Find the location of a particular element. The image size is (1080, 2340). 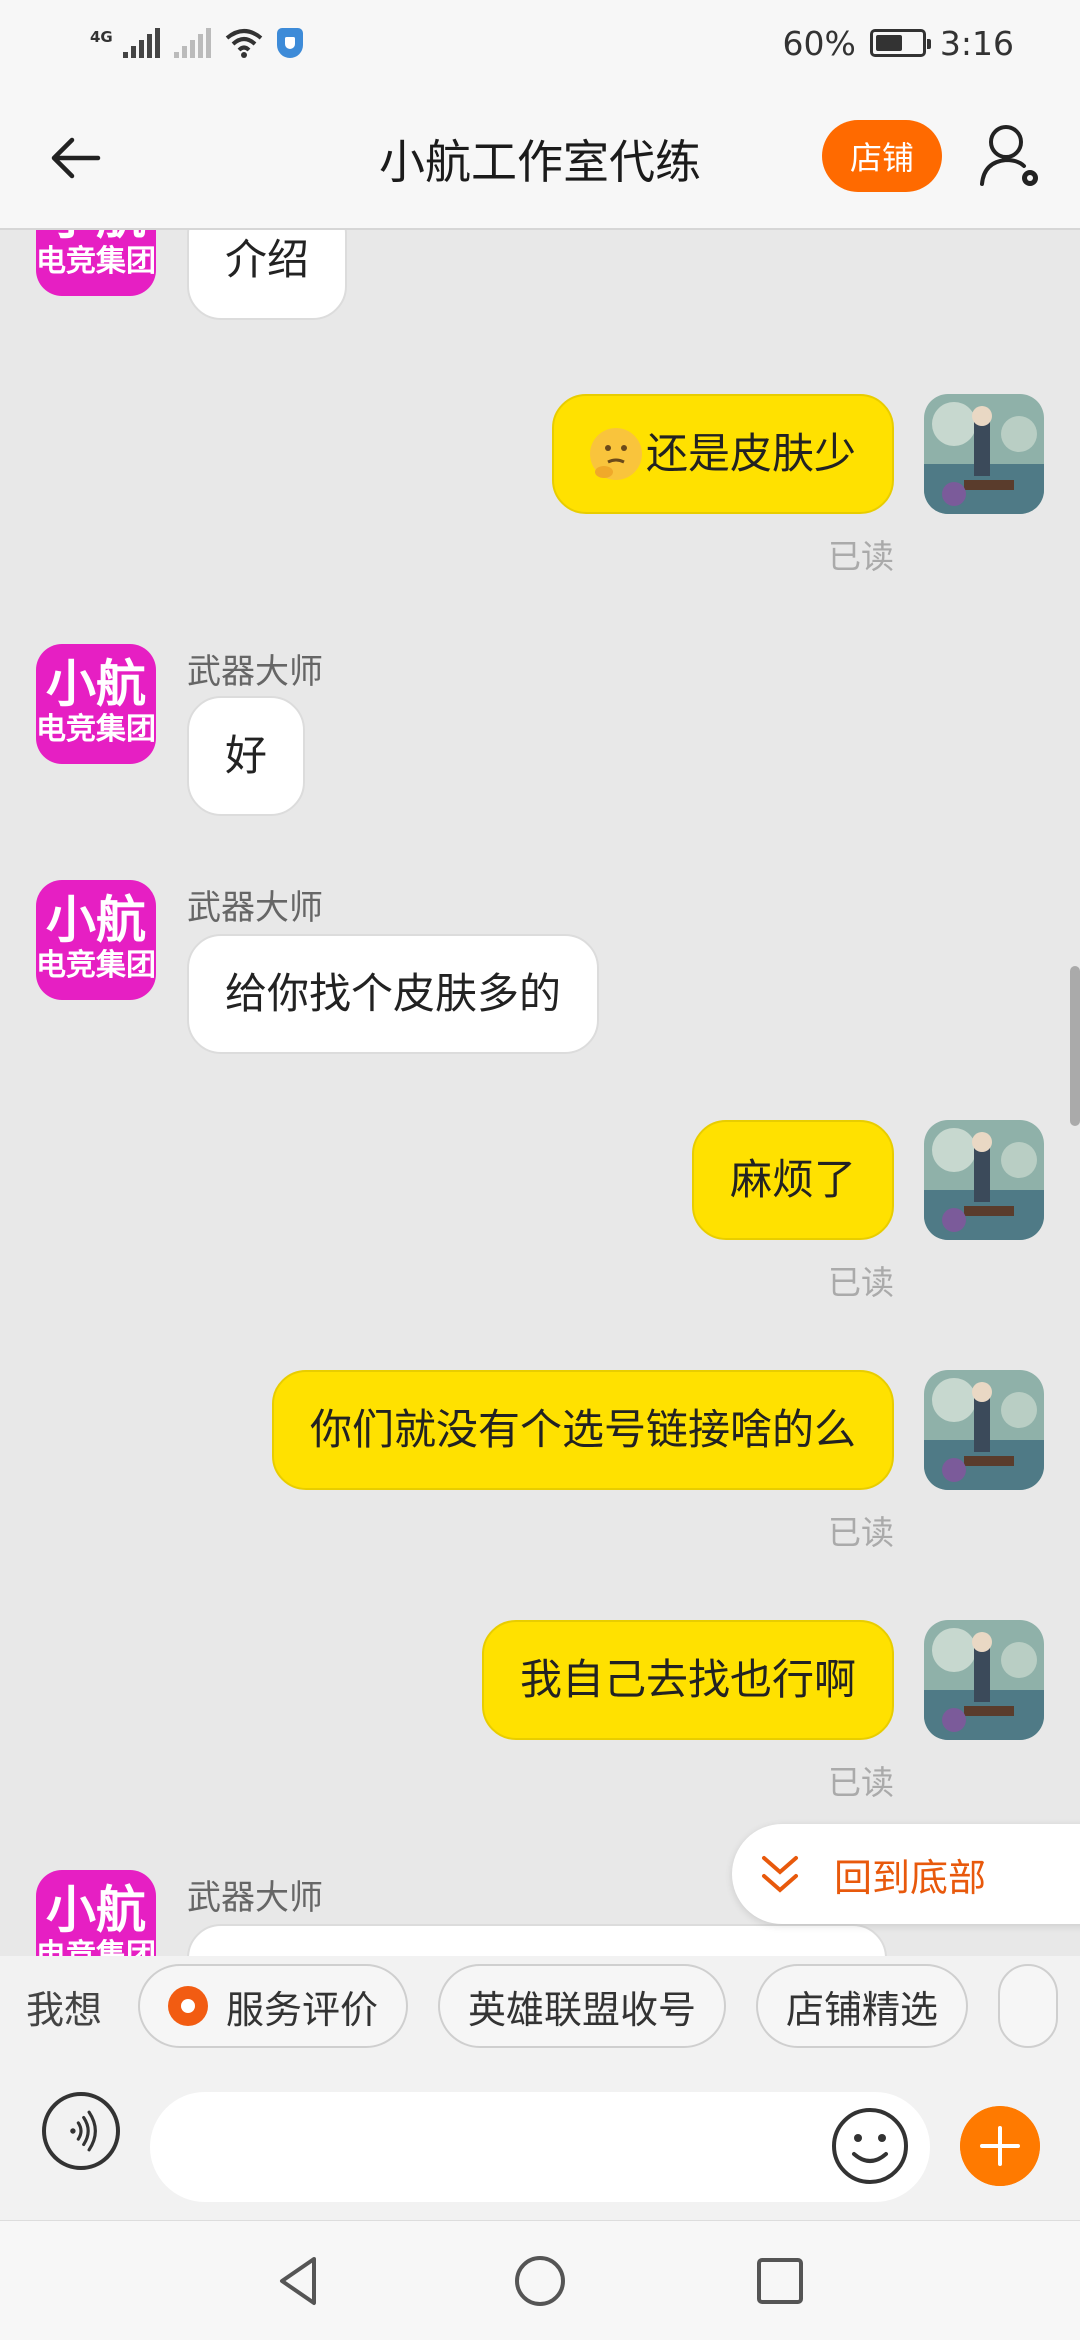

double-chevron-down-icon is located at coordinates (780, 1874).